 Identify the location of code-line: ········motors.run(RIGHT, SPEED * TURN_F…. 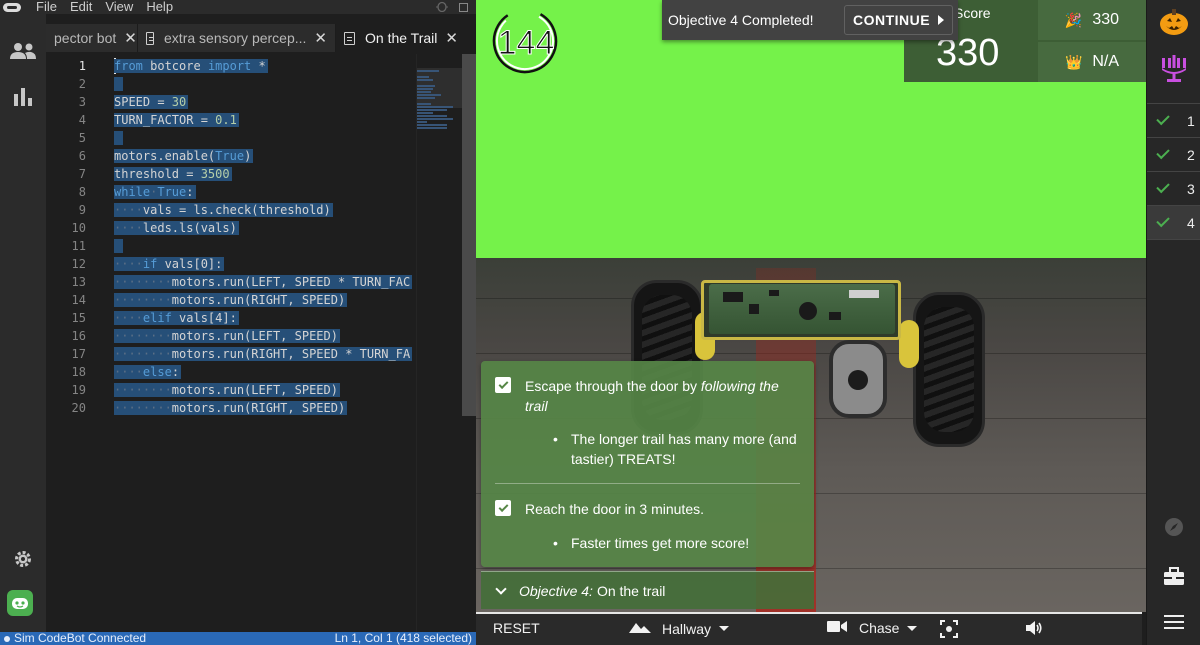
(263, 354).